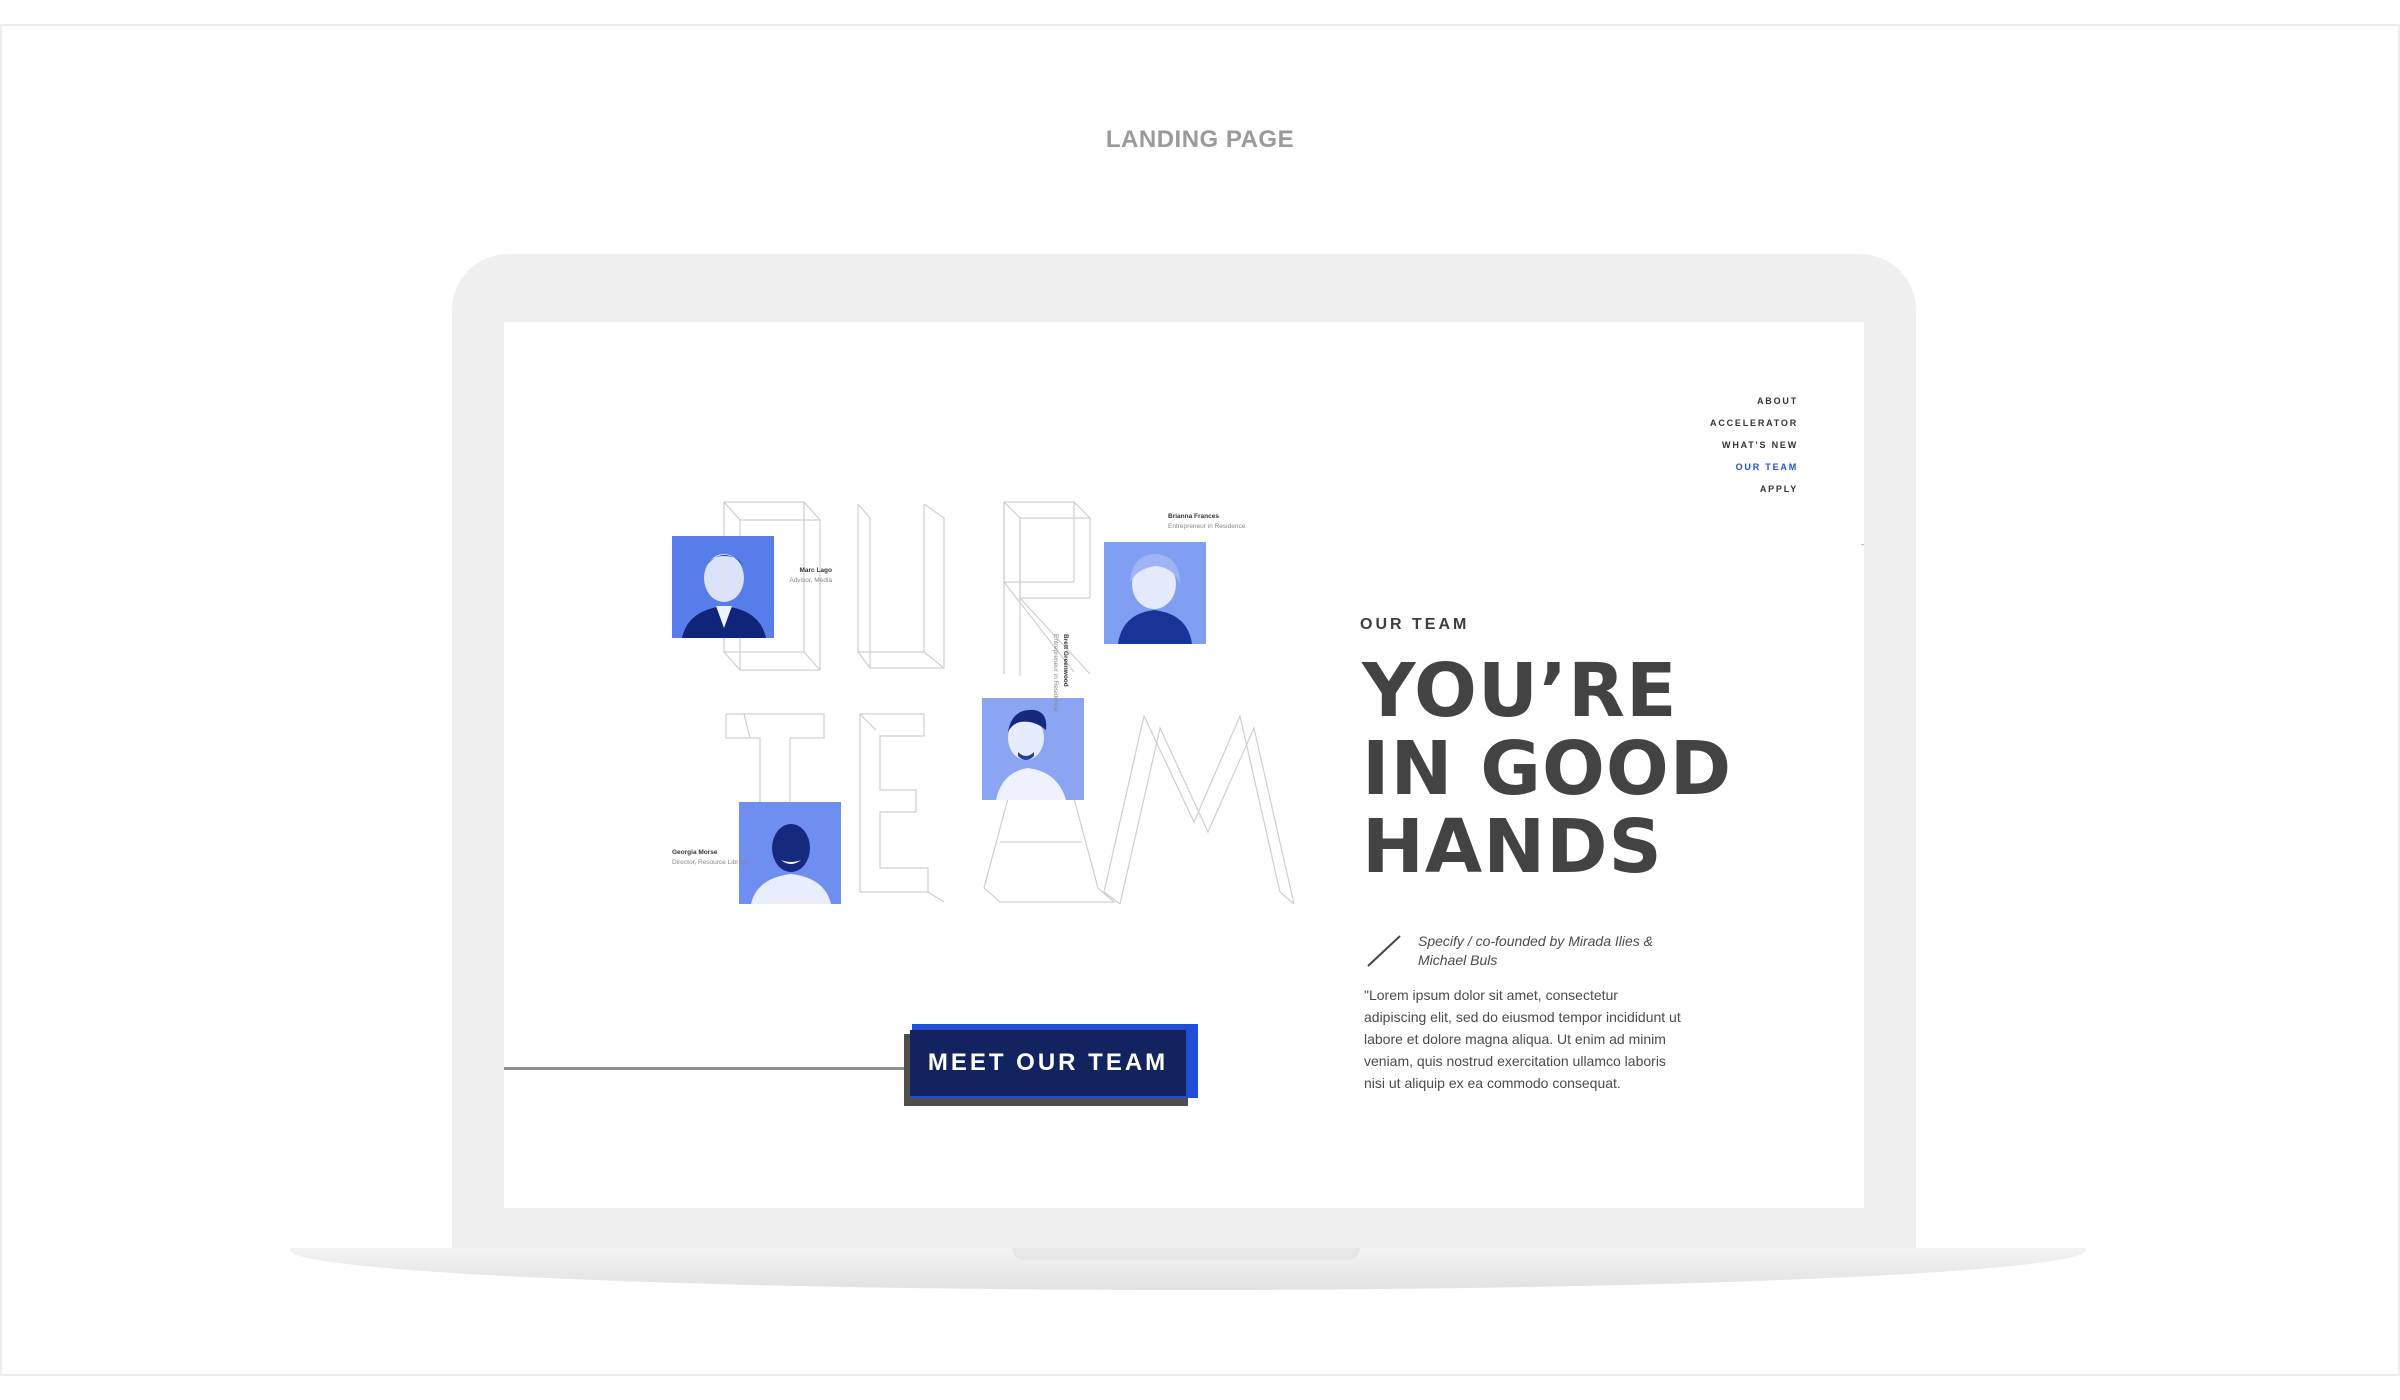 Image resolution: width=2400 pixels, height=1400 pixels. Describe the element at coordinates (1754, 467) in the screenshot. I see `nav-item-our-team: OUR TEAM` at that location.